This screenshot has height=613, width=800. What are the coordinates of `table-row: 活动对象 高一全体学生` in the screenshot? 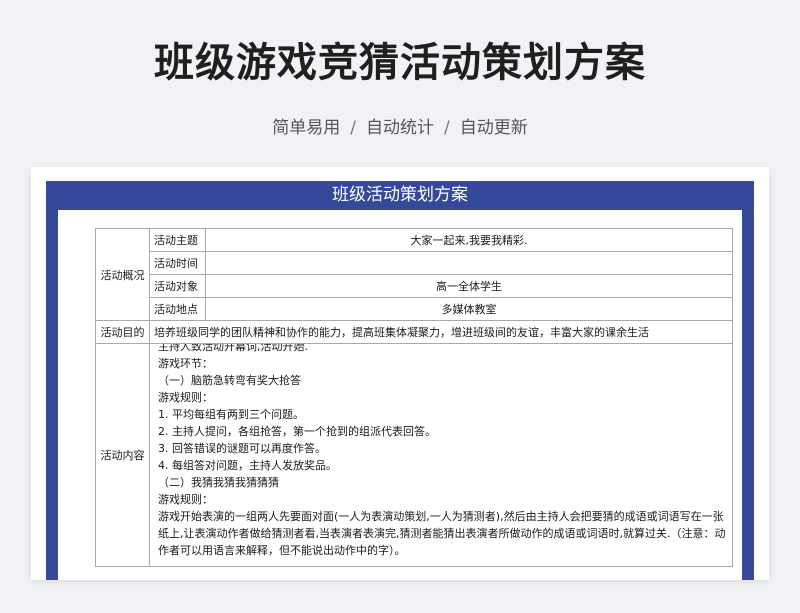 It's located at (414, 286).